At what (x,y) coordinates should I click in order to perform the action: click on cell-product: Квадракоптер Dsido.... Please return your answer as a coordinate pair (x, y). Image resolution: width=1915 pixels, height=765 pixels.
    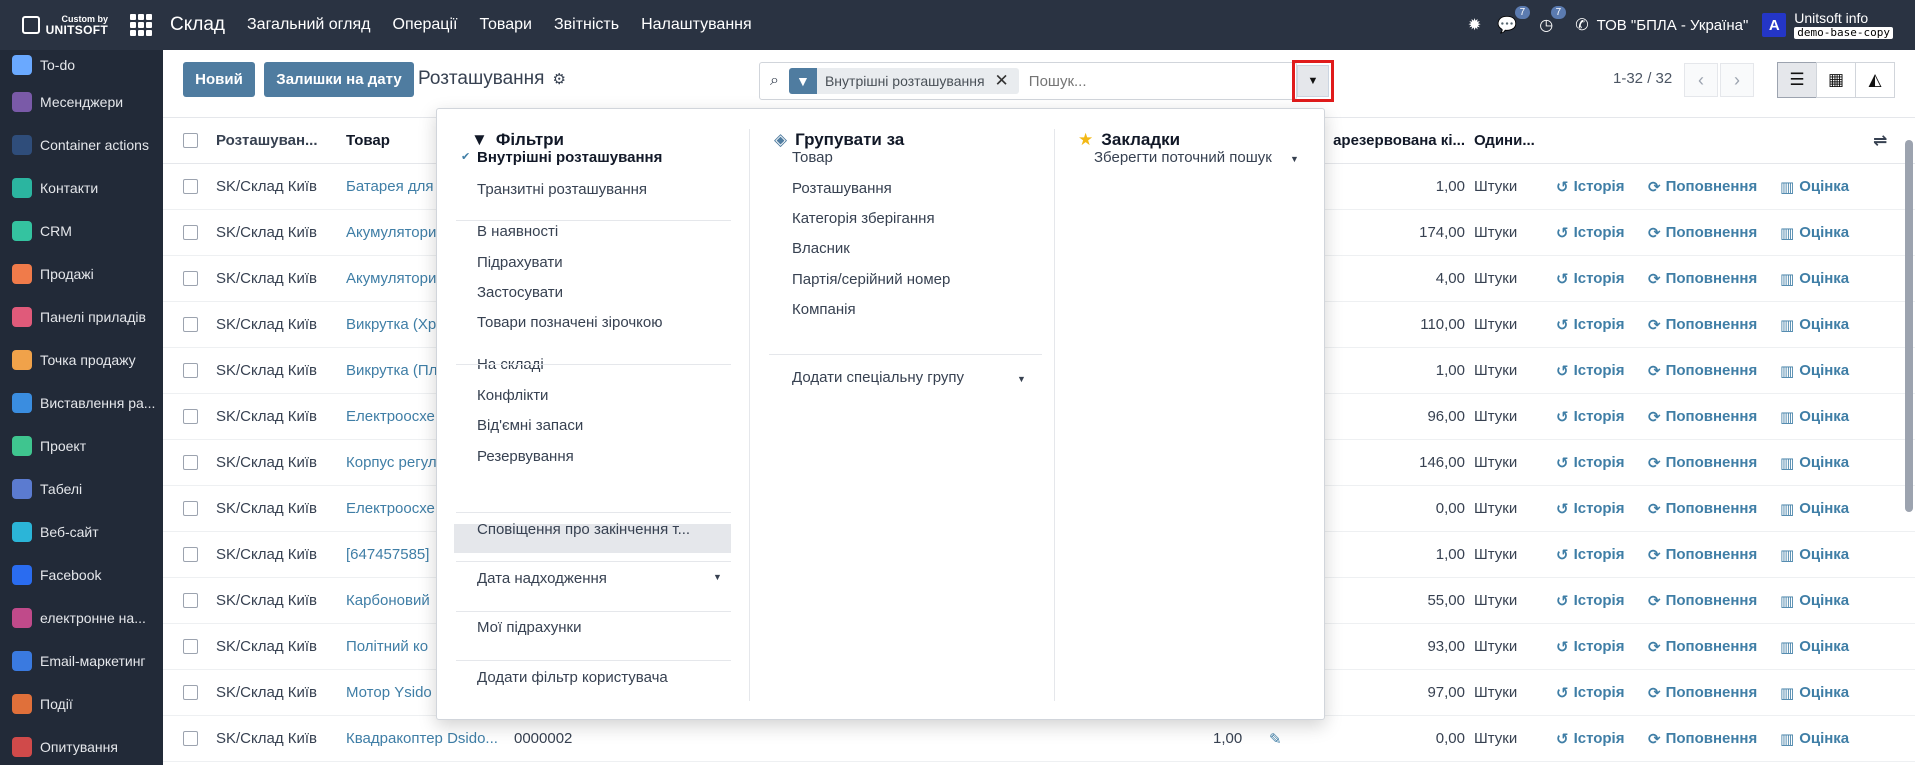
    Looking at the image, I should click on (424, 738).